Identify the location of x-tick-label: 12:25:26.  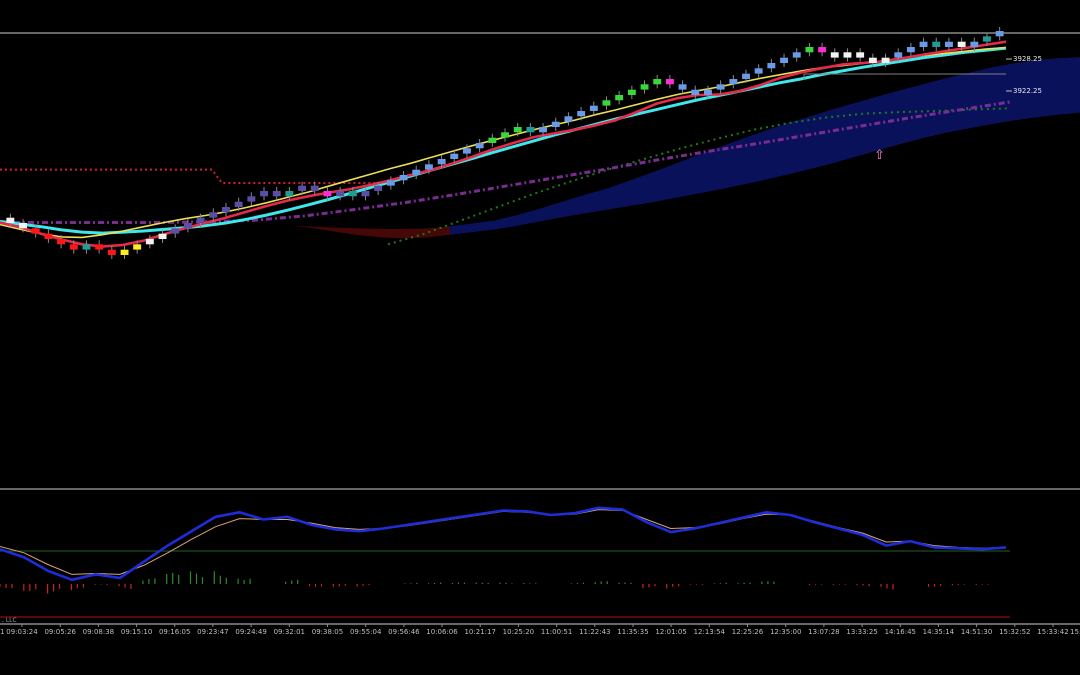
(748, 632).